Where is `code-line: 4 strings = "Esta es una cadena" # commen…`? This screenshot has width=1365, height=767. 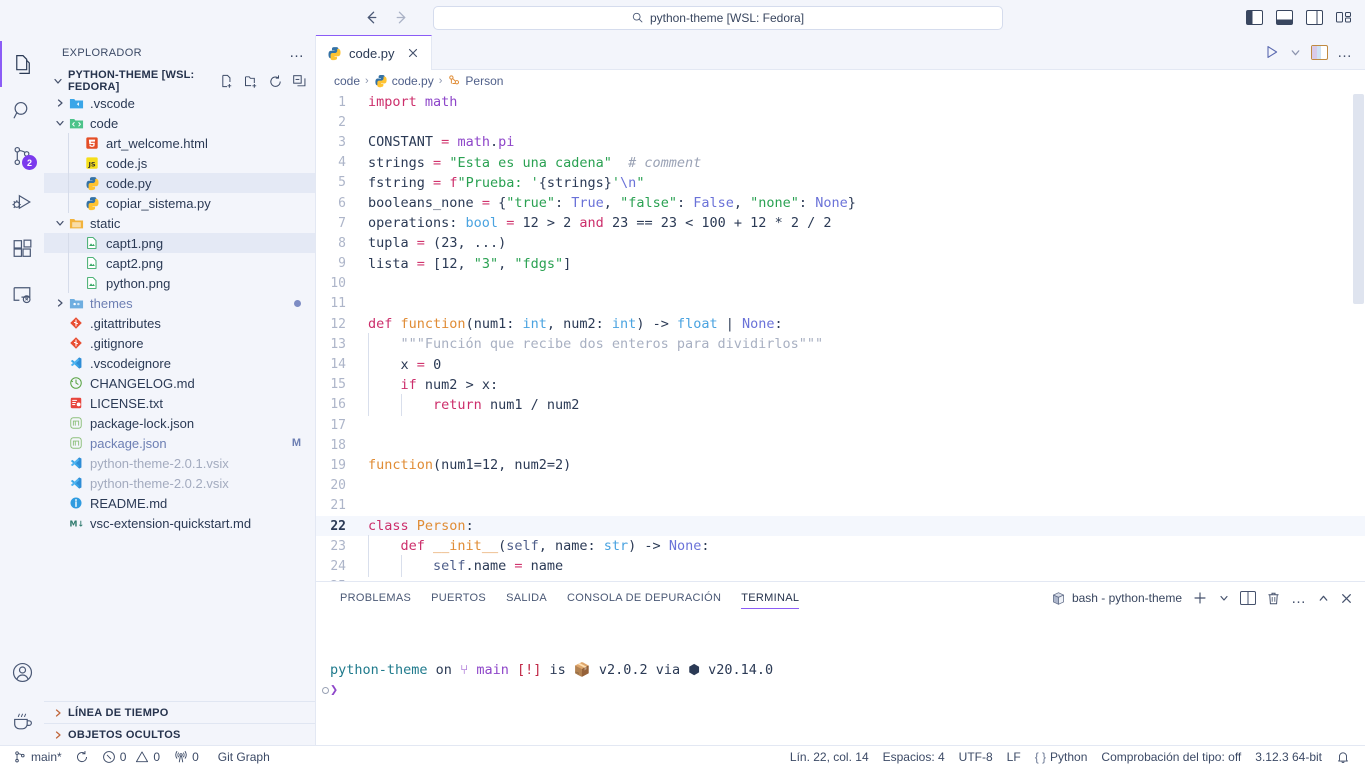 code-line: 4 strings = "Esta es una cadena" # commen… is located at coordinates (840, 163).